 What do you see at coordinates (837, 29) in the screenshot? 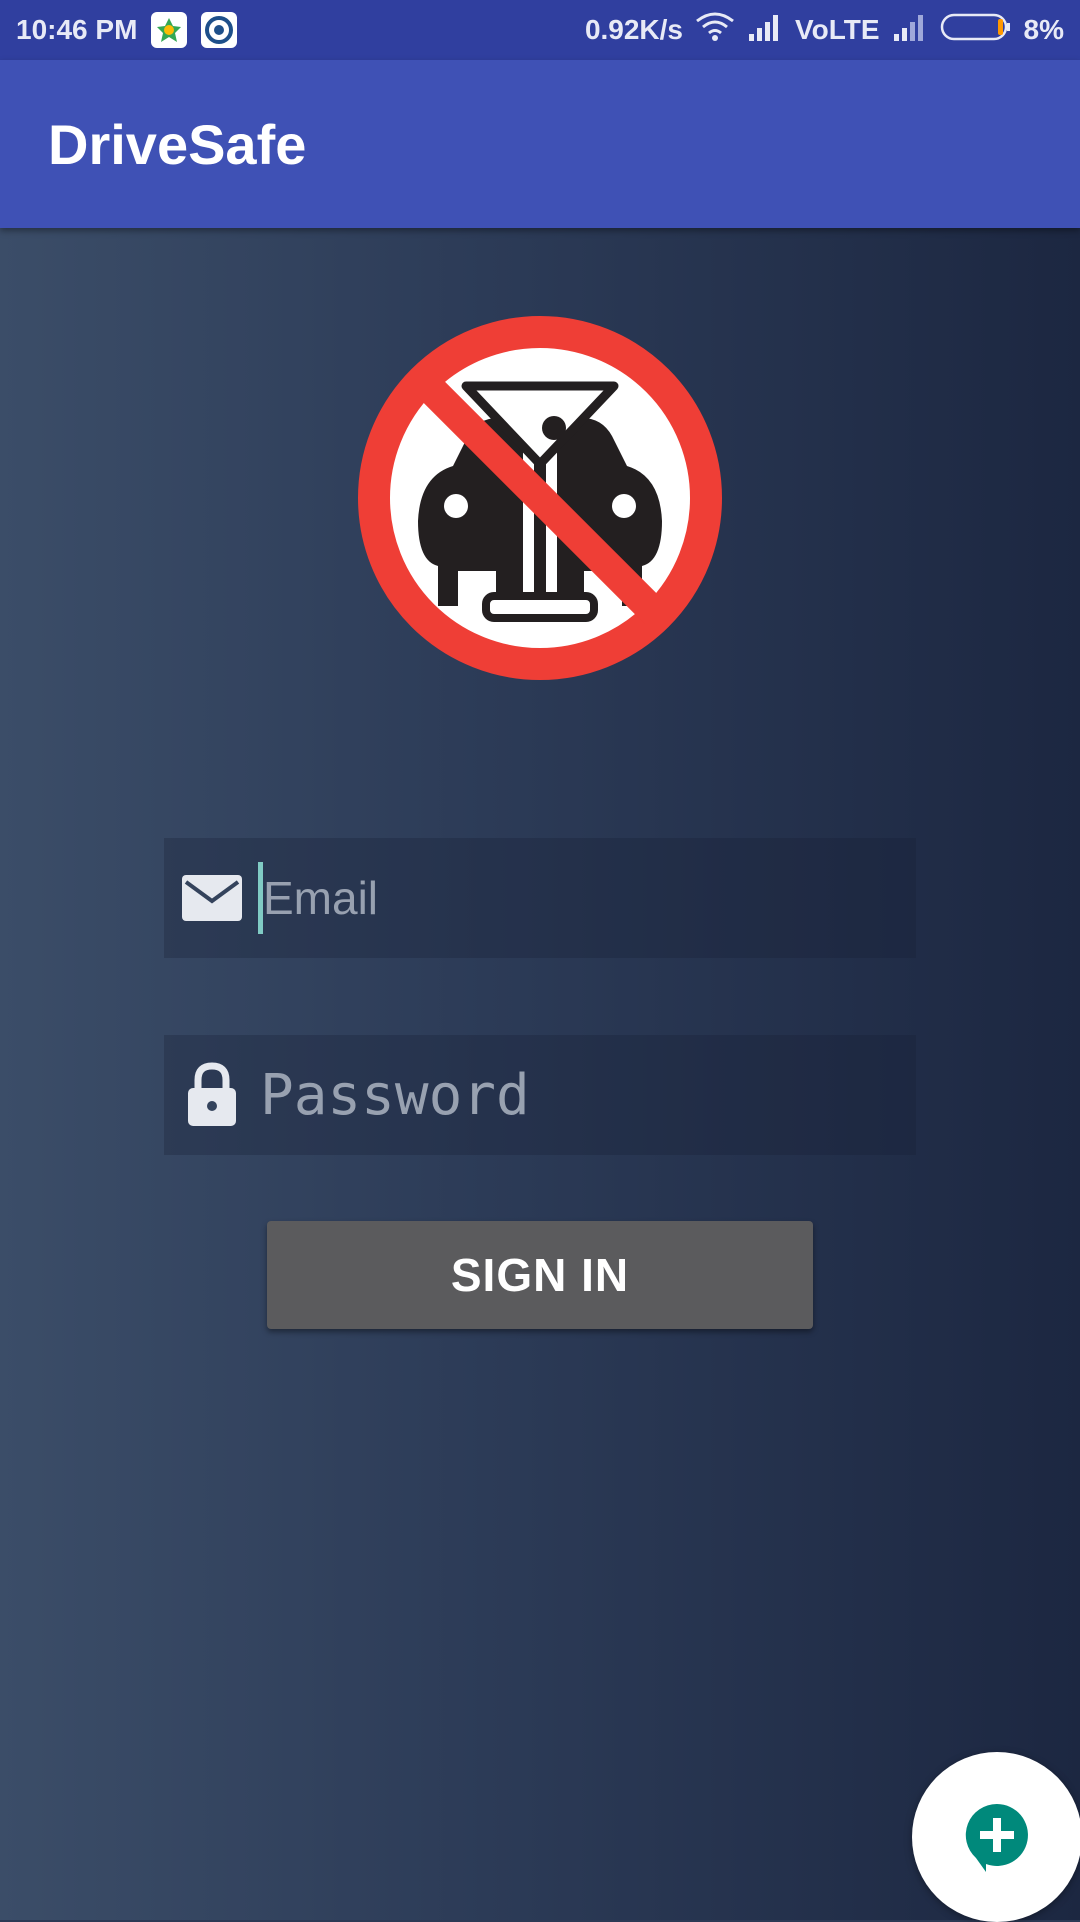
I see `network-type: VoLTE` at bounding box center [837, 29].